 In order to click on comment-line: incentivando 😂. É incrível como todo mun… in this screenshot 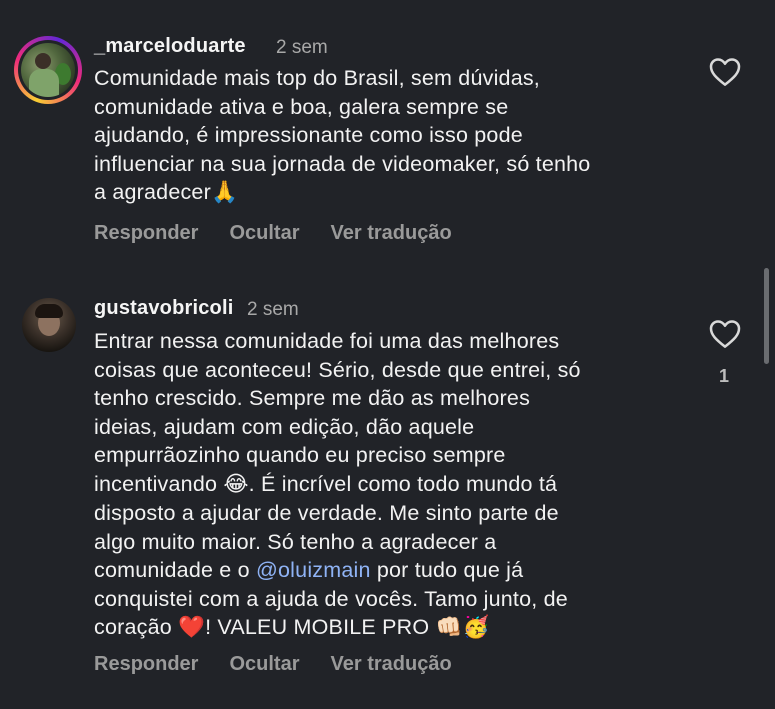, I will do `click(394, 485)`.